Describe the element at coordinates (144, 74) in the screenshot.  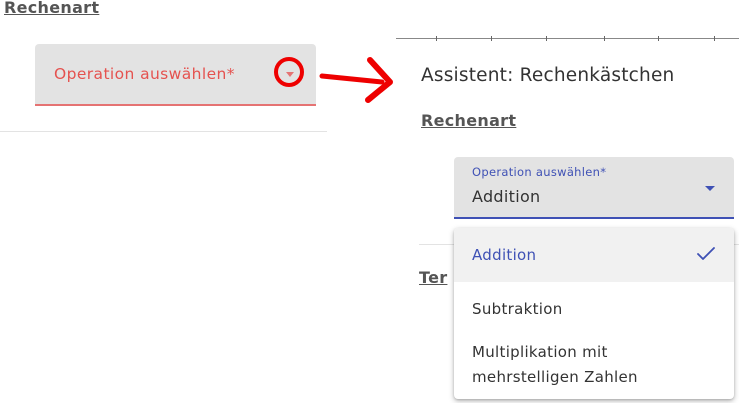
I see `select-placeholder: Operation auswählen*` at that location.